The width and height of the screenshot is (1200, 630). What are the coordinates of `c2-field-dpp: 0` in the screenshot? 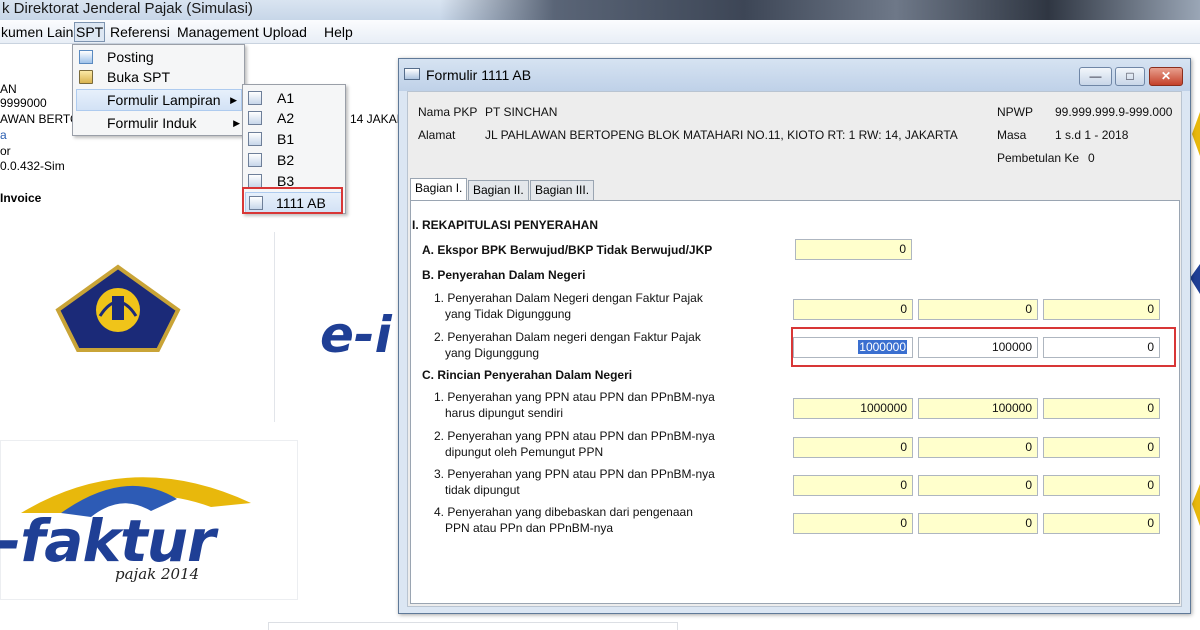 It's located at (853, 447).